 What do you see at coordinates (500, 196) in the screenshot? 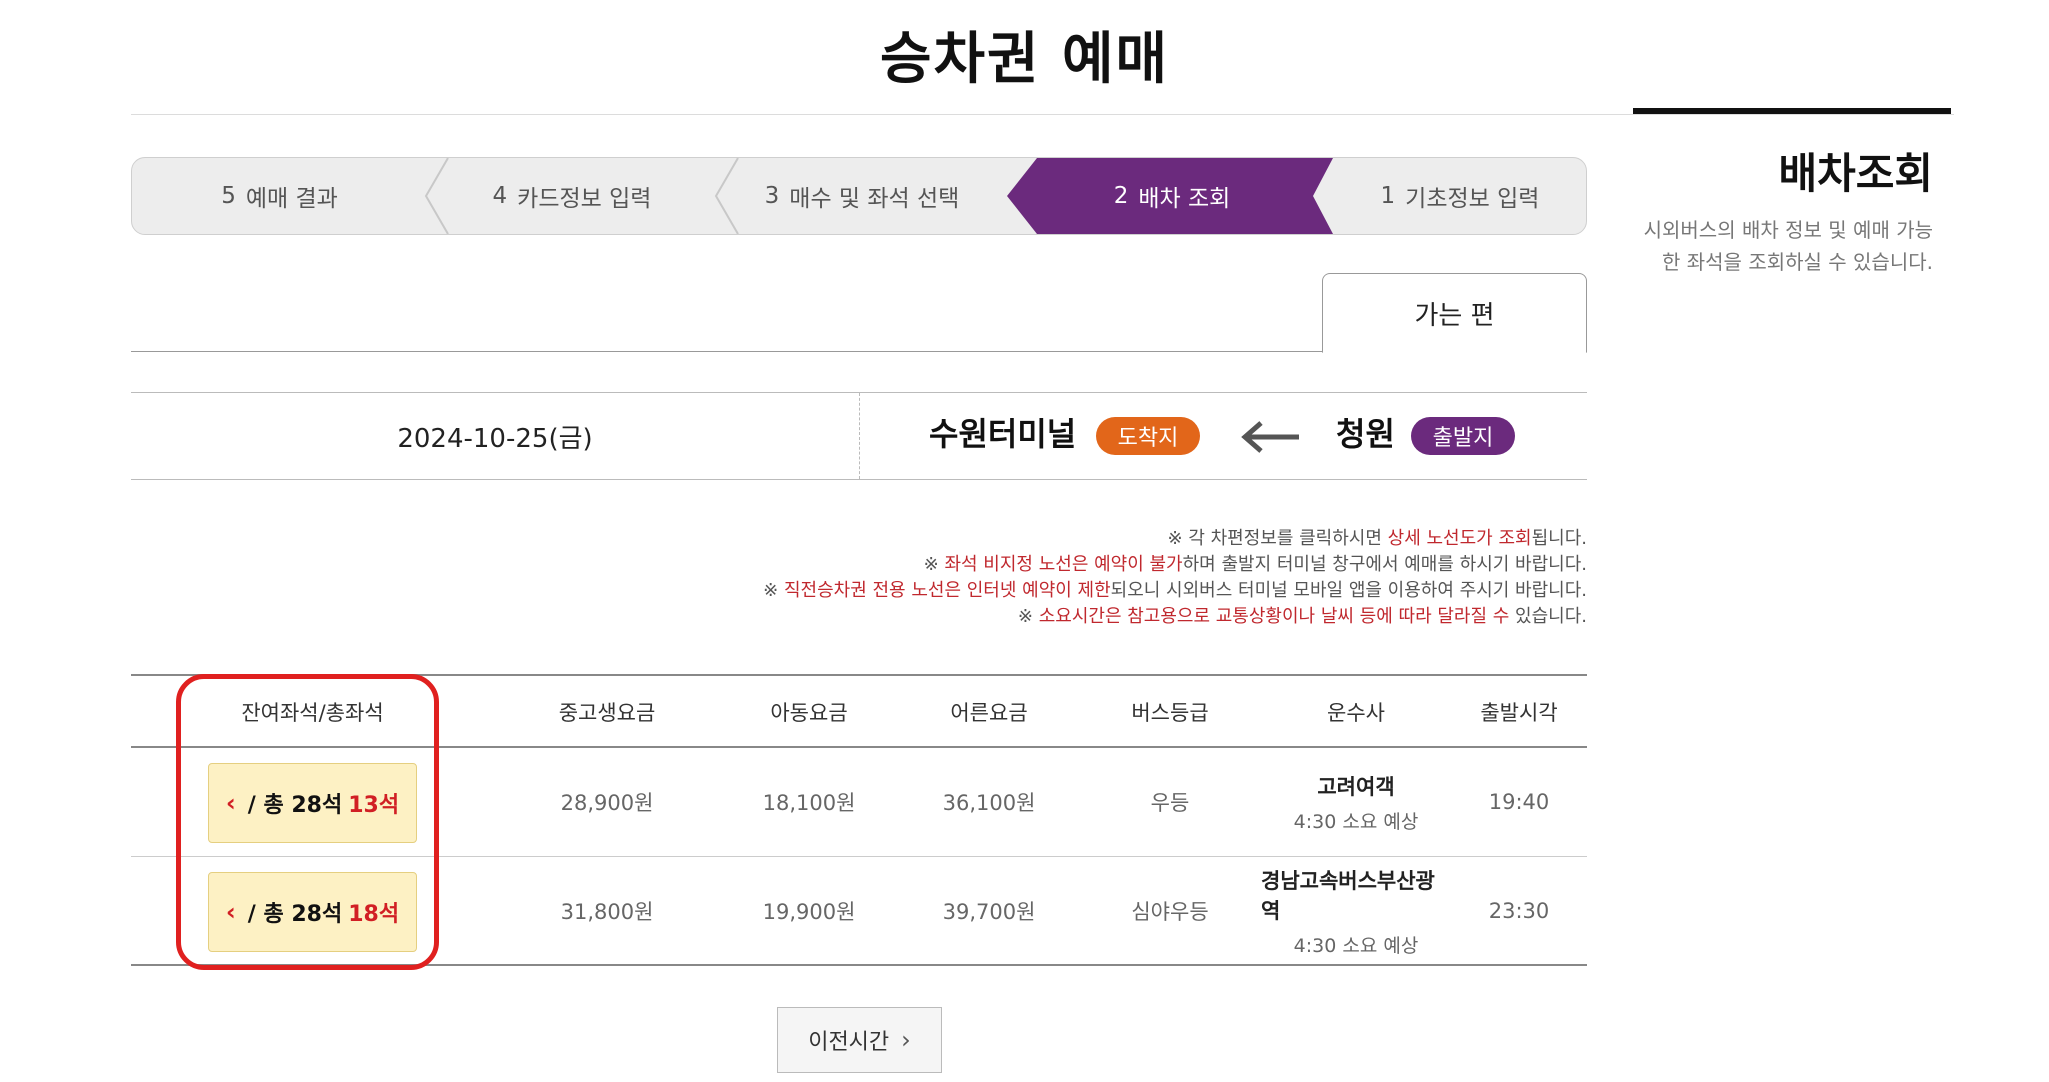
I see `step-number: 4` at bounding box center [500, 196].